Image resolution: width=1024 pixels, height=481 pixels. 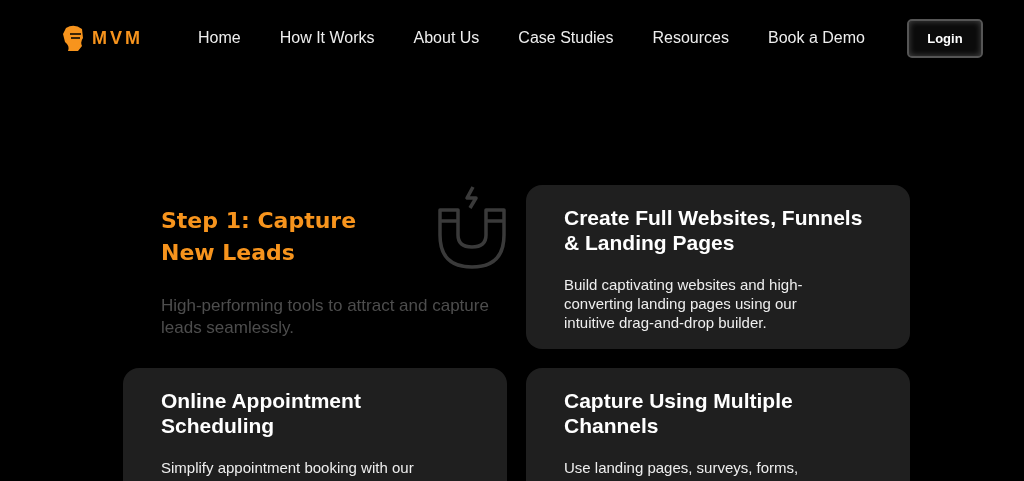 I want to click on card-title: Online Appointment Scheduling, so click(x=261, y=413).